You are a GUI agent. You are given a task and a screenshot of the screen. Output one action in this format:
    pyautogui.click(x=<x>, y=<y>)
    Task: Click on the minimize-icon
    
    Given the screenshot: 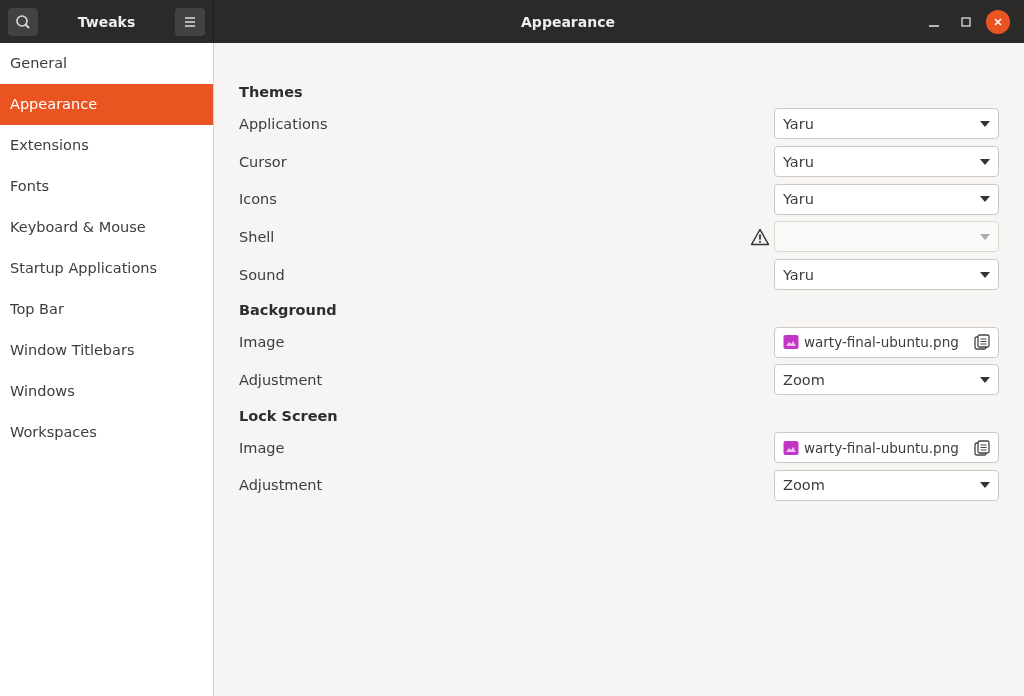 What is the action you would take?
    pyautogui.click(x=934, y=25)
    